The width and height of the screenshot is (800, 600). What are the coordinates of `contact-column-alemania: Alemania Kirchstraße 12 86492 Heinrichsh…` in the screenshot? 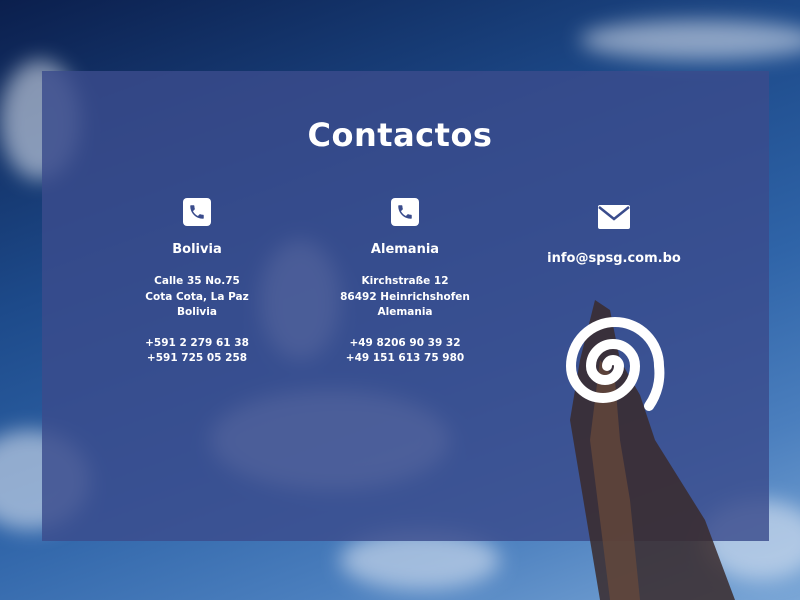 It's located at (405, 282).